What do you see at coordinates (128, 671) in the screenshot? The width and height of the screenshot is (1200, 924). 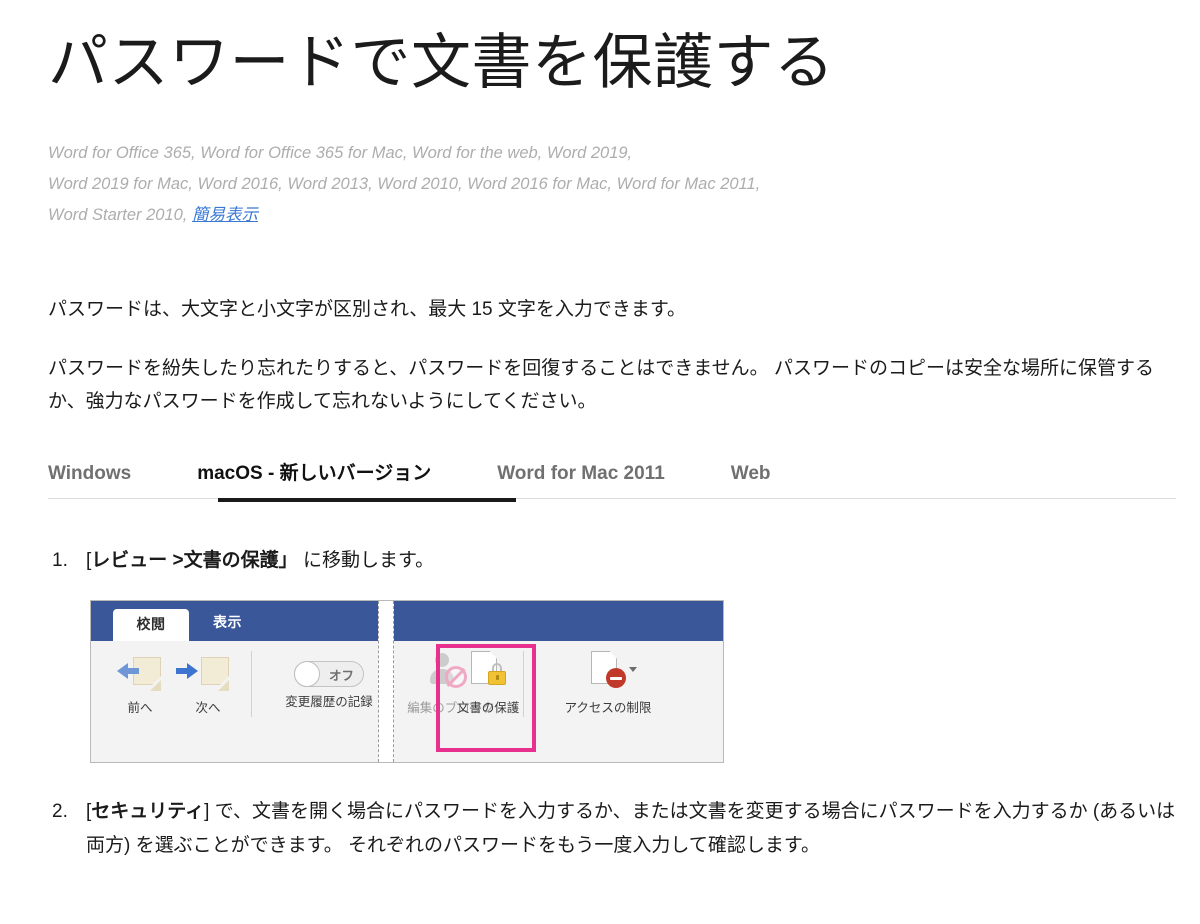 I see `arrow-left-icon` at bounding box center [128, 671].